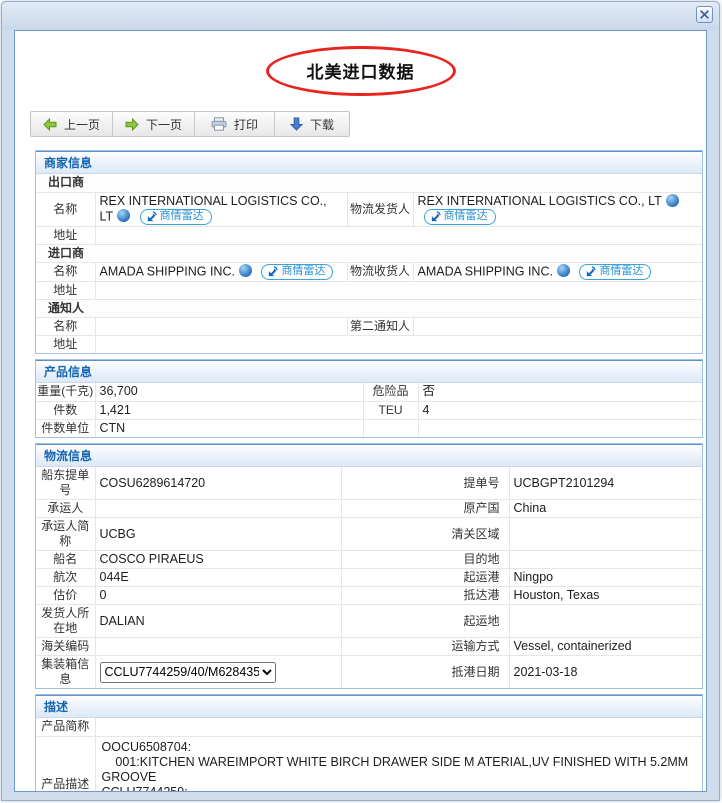  What do you see at coordinates (369, 183) in the screenshot?
I see `subheader-row: 出口商` at bounding box center [369, 183].